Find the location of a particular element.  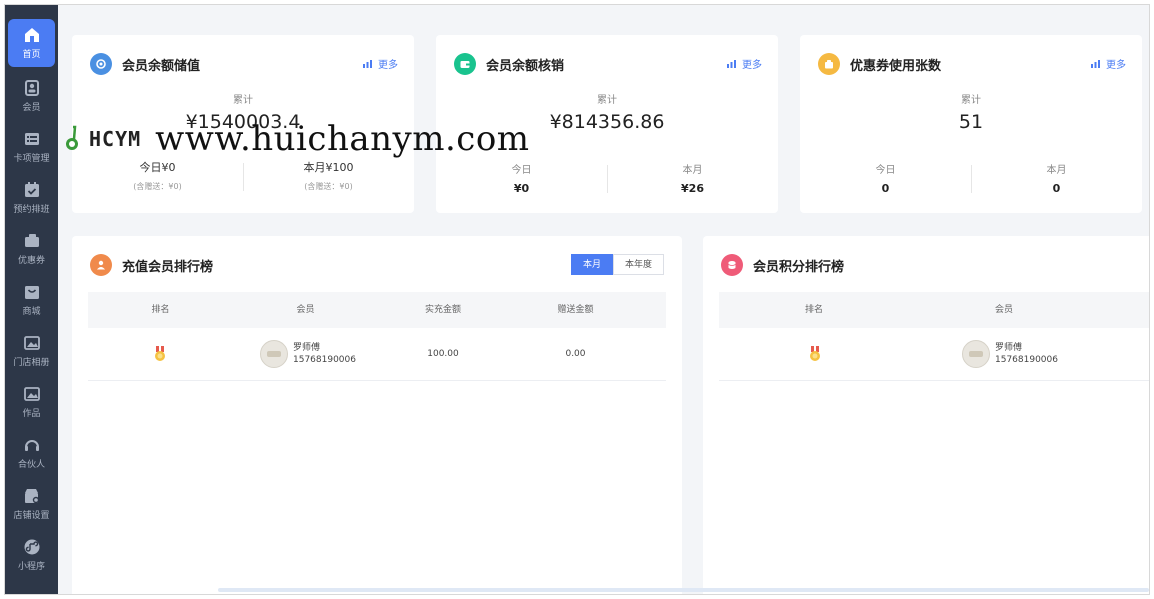

period-split: 今日 0 本月 0 is located at coordinates (971, 181).